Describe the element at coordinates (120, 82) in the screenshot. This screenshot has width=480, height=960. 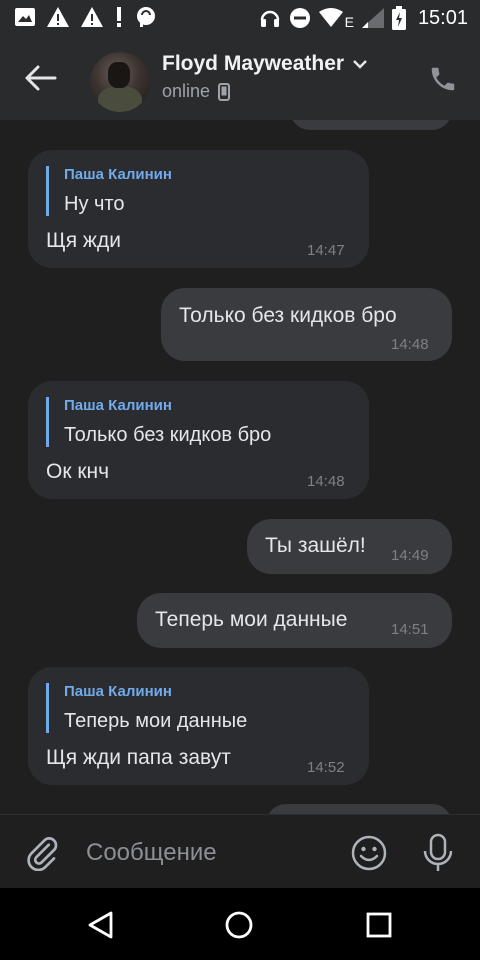
I see `avatar` at that location.